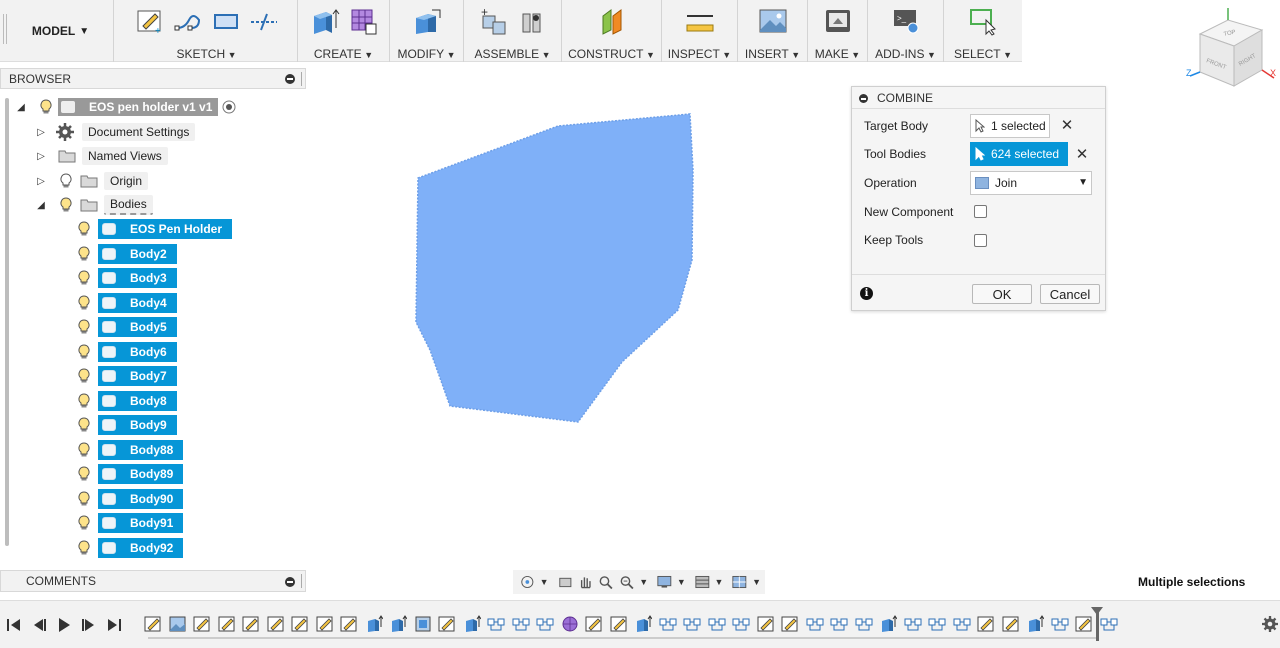 This screenshot has width=1280, height=648. What do you see at coordinates (363, 21) in the screenshot?
I see `form-icon` at bounding box center [363, 21].